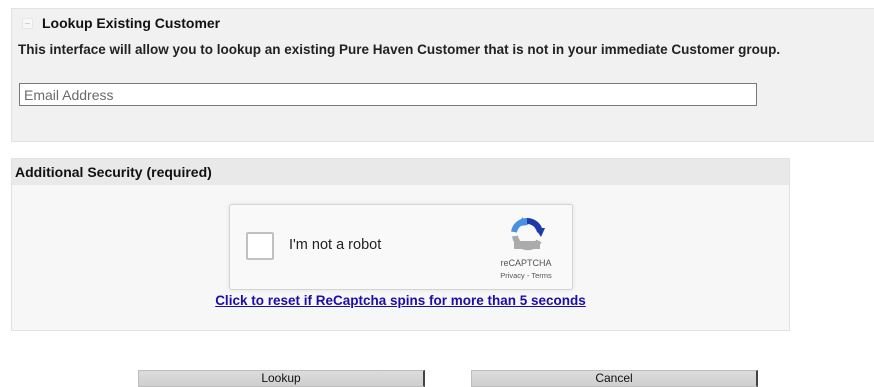  What do you see at coordinates (528, 234) in the screenshot?
I see `recaptcha-logo-icon` at bounding box center [528, 234].